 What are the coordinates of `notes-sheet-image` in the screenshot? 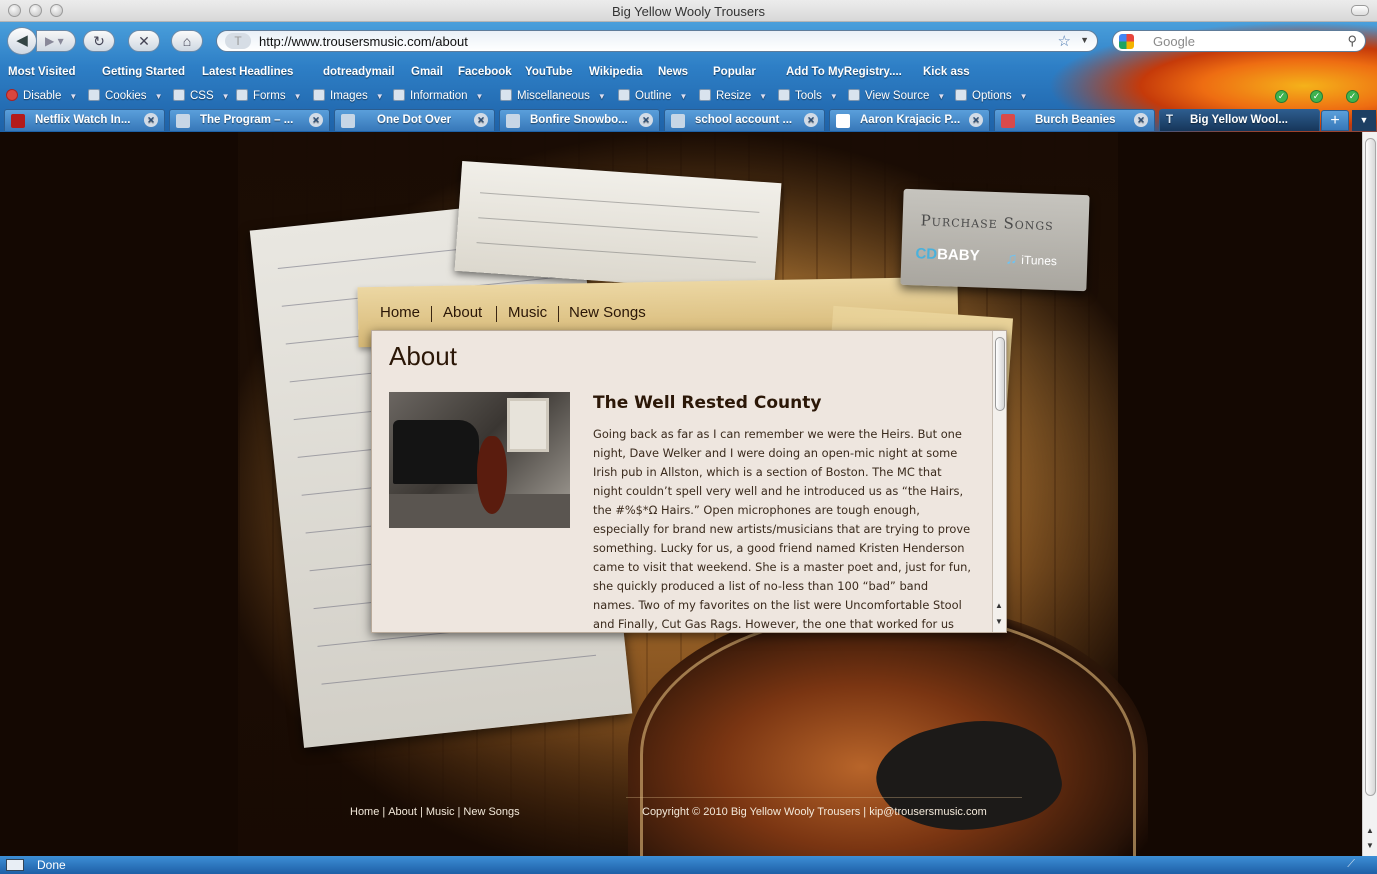 It's located at (618, 227).